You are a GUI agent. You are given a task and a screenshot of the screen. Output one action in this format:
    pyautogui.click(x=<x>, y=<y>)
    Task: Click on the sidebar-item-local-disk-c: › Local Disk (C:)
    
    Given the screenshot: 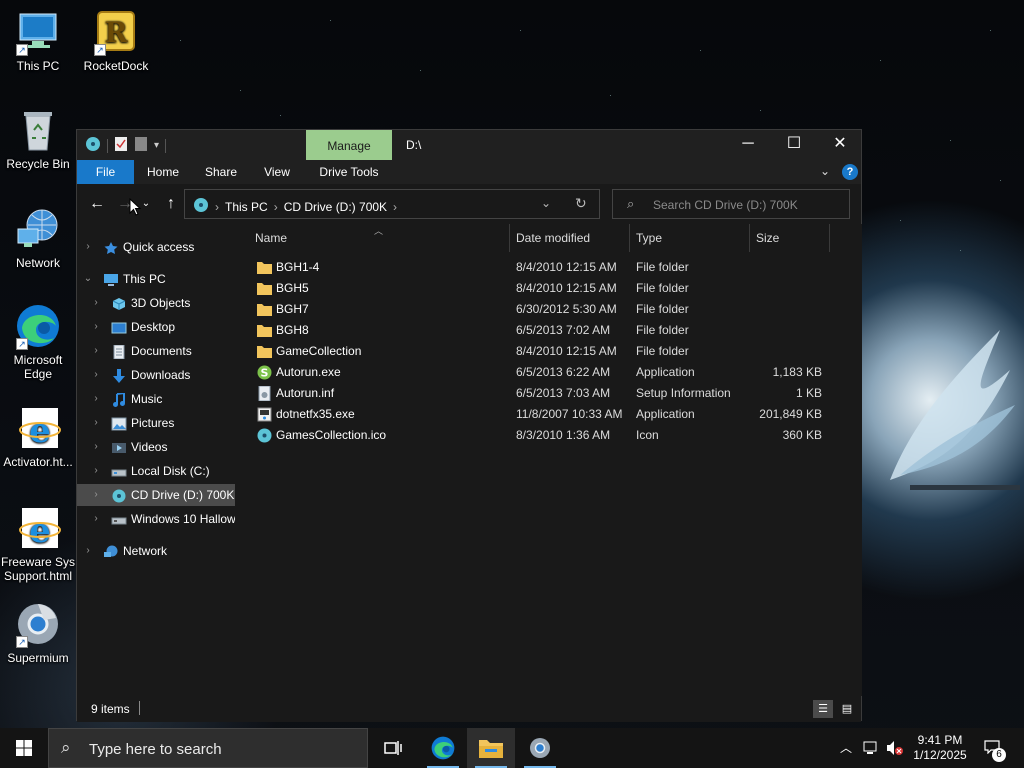 What is the action you would take?
    pyautogui.click(x=156, y=471)
    